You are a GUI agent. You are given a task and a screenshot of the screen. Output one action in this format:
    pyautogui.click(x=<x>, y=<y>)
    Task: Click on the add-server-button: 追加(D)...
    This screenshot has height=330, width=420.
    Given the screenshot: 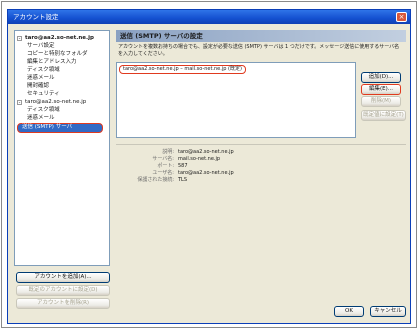 What is the action you would take?
    pyautogui.click(x=381, y=77)
    